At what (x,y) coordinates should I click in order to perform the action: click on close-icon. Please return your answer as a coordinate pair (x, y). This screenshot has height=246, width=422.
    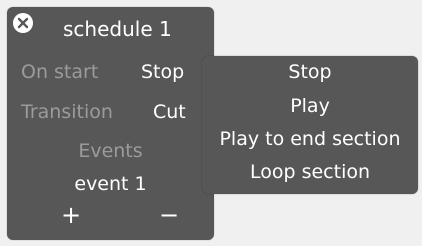
    Looking at the image, I should click on (23, 23).